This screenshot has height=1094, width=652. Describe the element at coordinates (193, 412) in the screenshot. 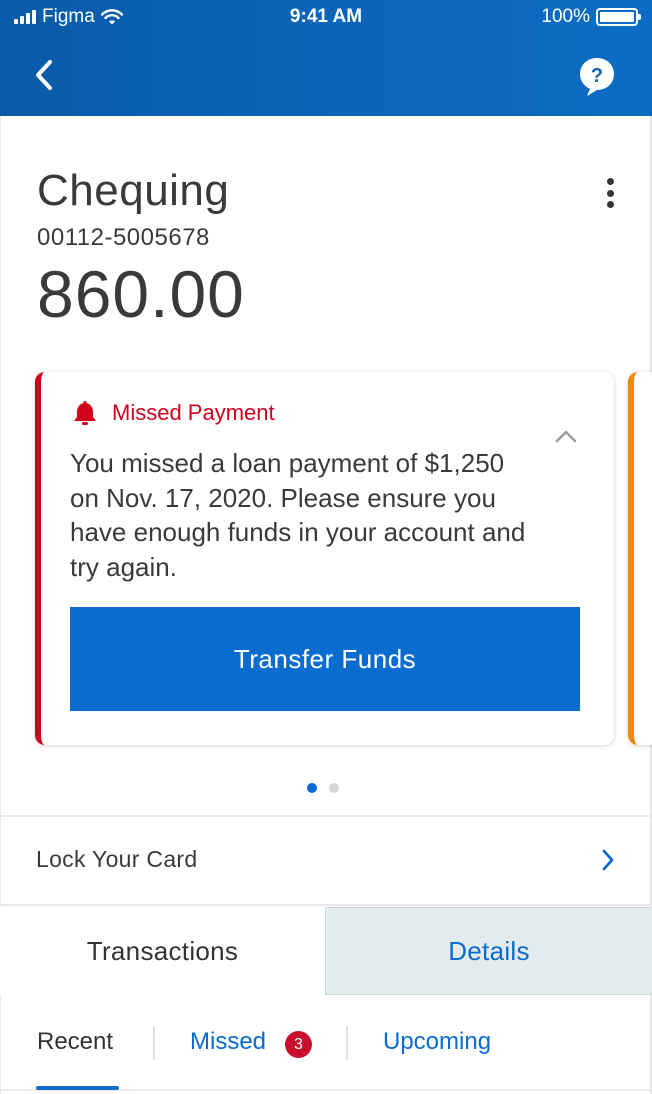

I see `alert-title: Missed Payment` at that location.